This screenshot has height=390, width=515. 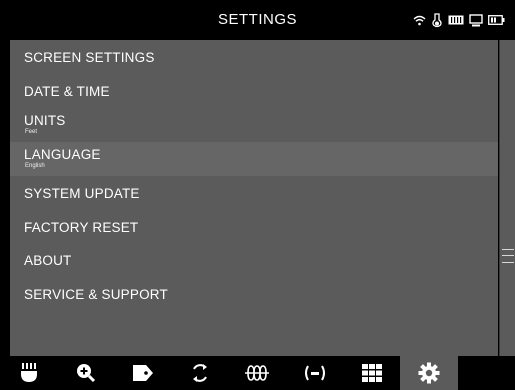 I want to click on rotate-button, so click(x=200, y=373).